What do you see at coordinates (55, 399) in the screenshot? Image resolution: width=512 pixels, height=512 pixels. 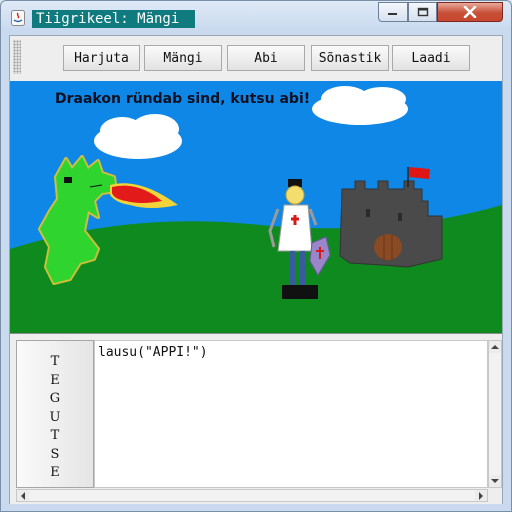 I see `tegutse-letter: G` at bounding box center [55, 399].